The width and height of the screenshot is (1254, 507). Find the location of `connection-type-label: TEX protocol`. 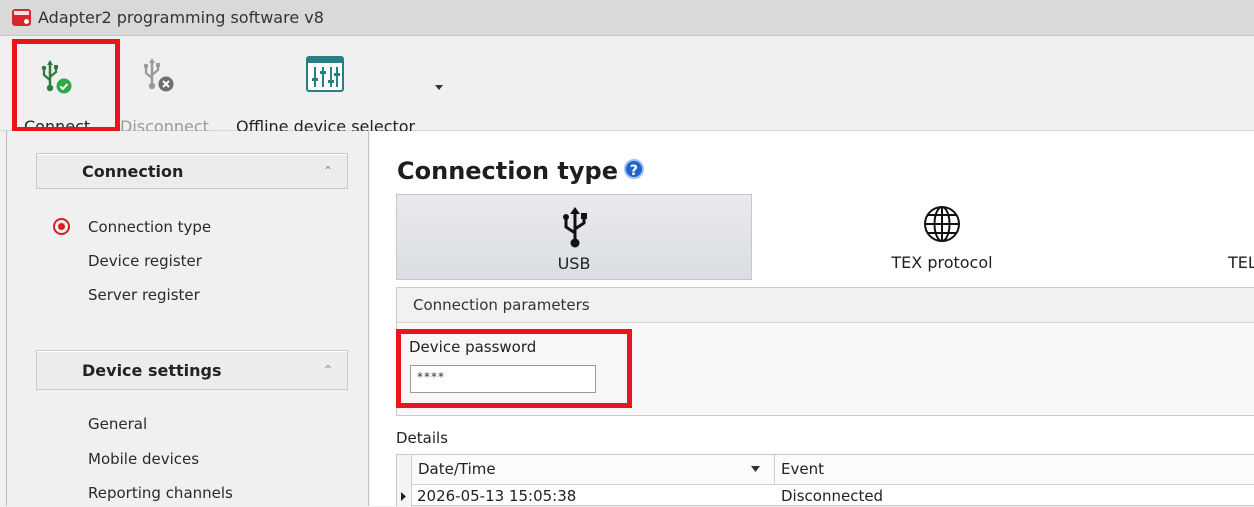

connection-type-label: TEX protocol is located at coordinates (942, 262).